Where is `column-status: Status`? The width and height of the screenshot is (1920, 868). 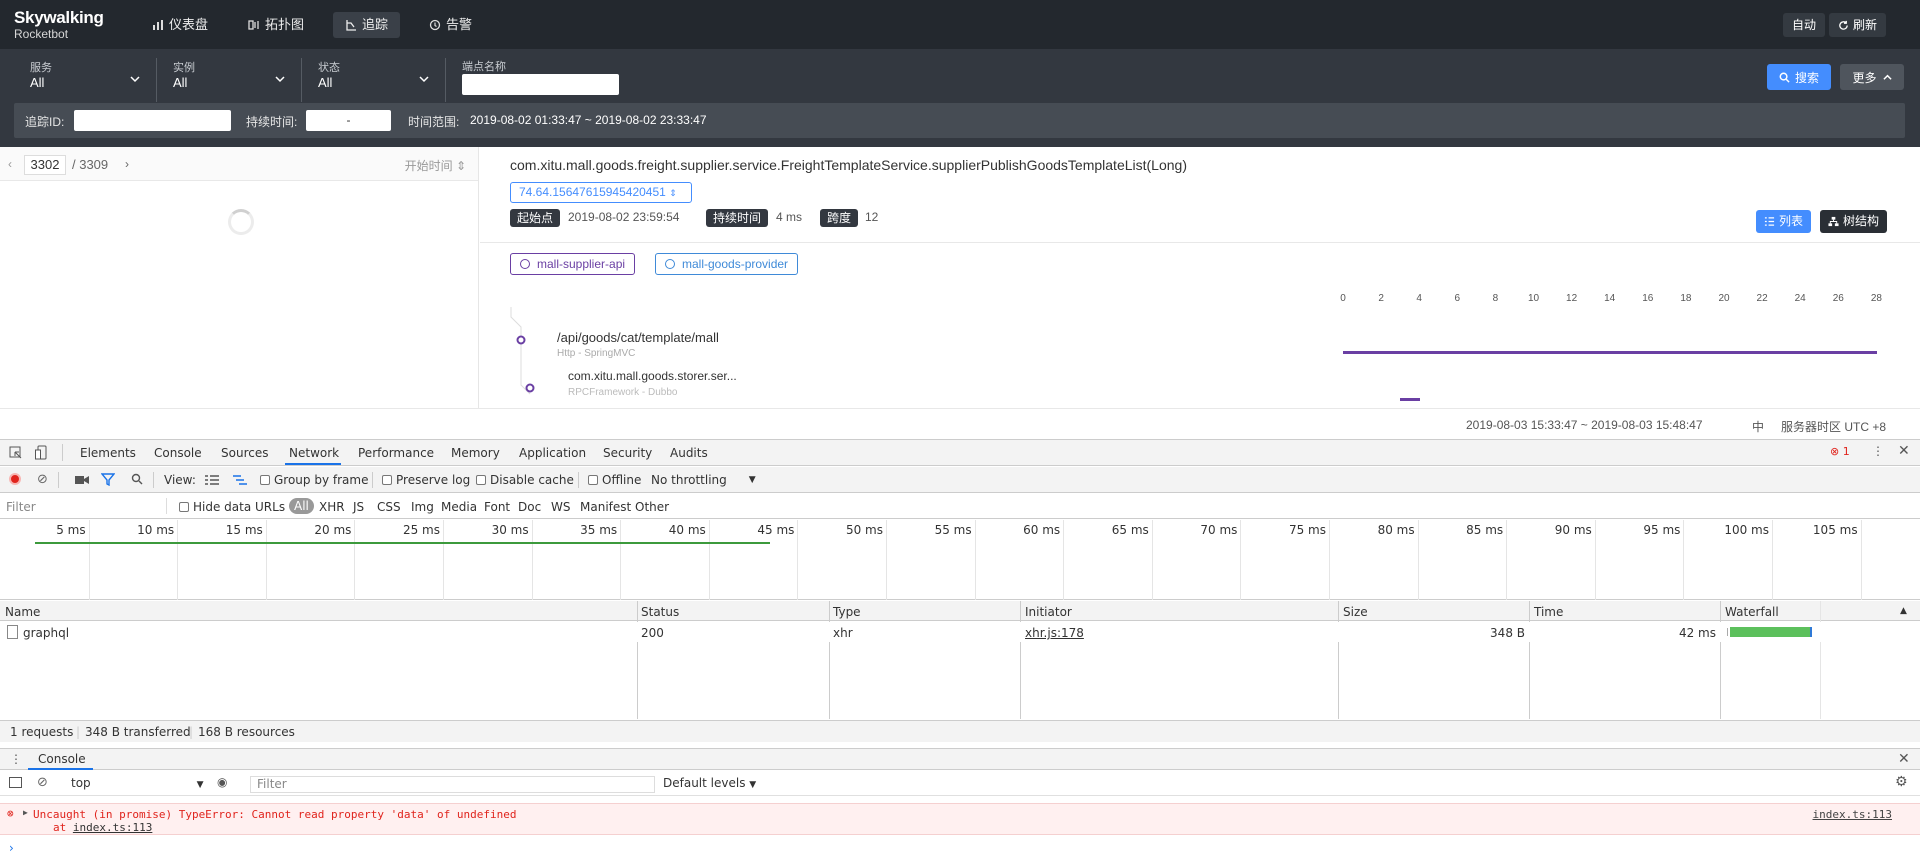
column-status: Status is located at coordinates (660, 612).